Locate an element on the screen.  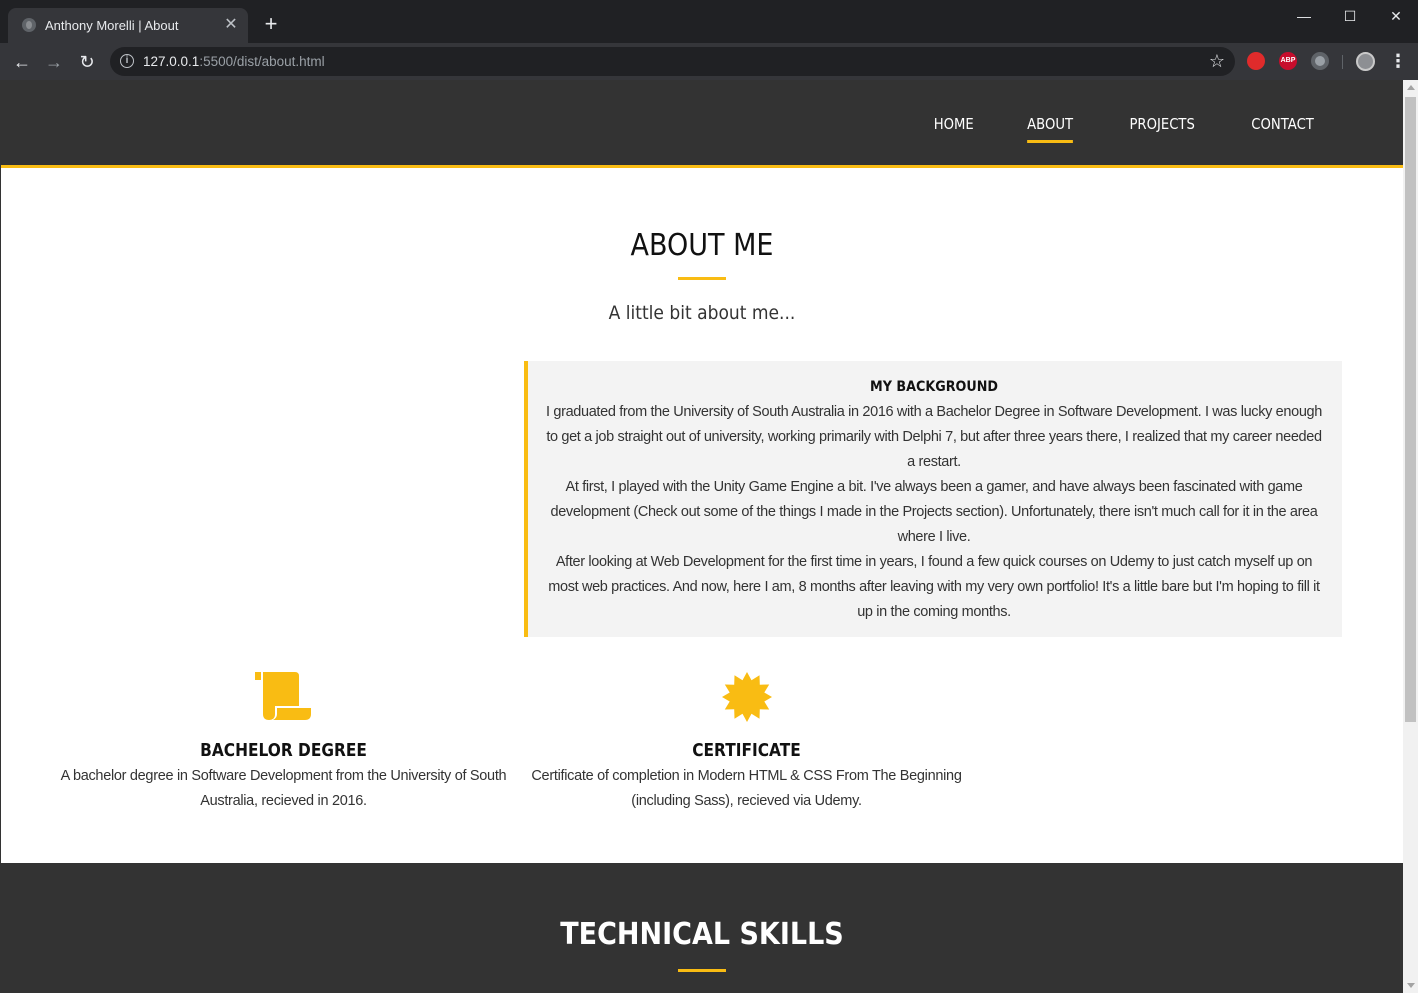
site-info-icon: i is located at coordinates (127, 61).